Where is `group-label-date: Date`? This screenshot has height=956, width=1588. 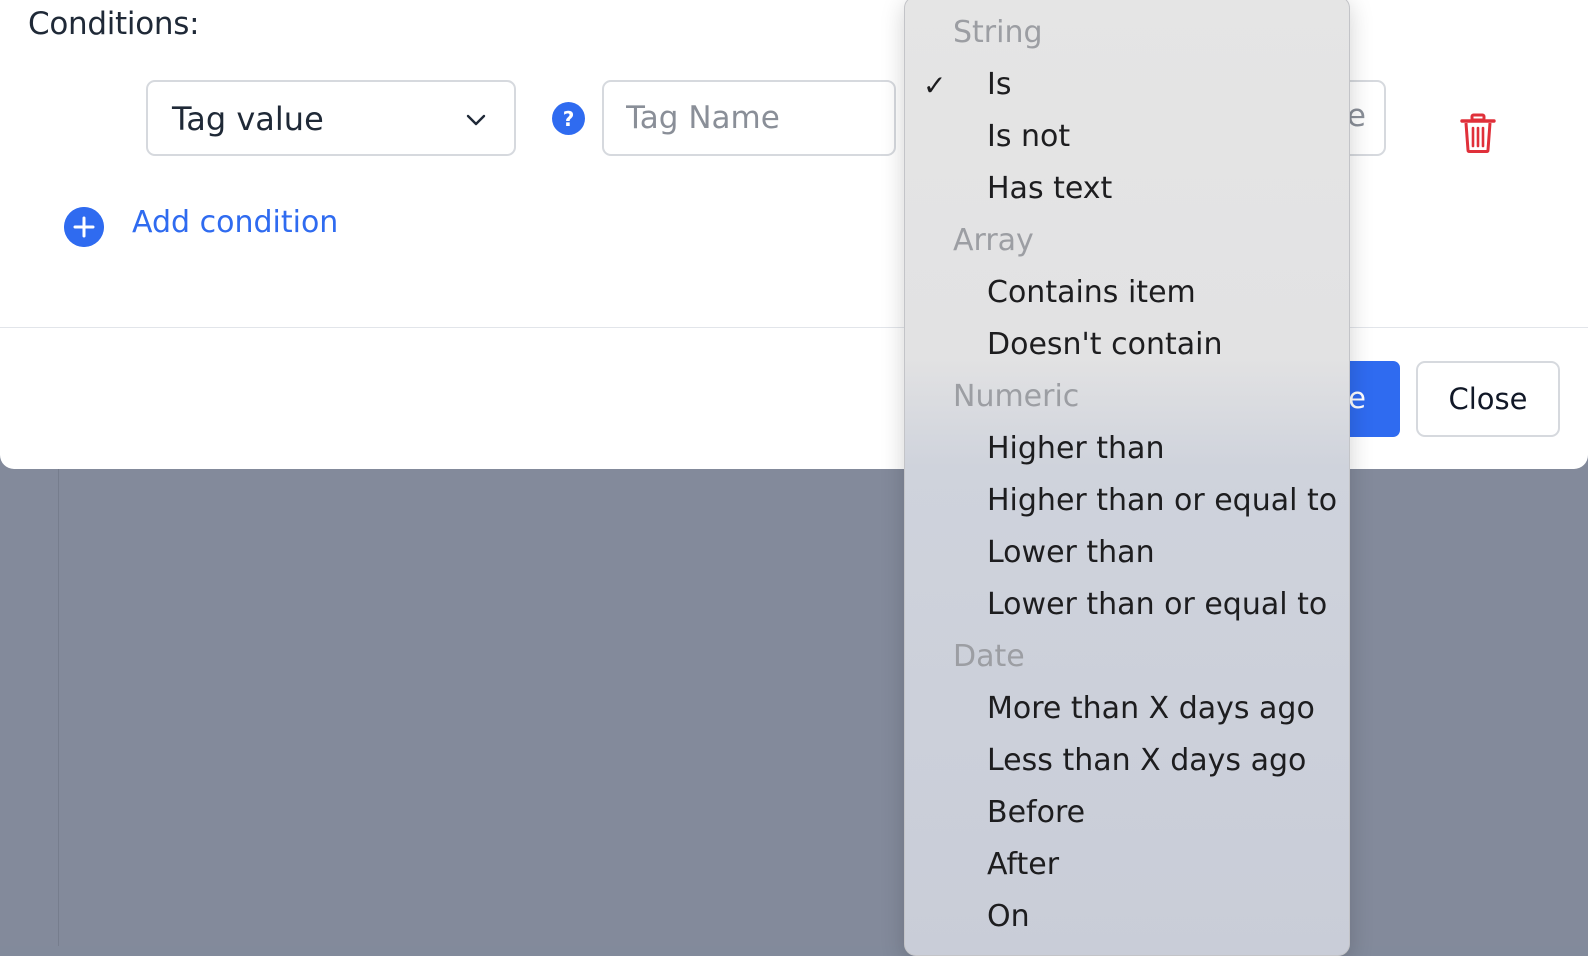
group-label-date: Date is located at coordinates (989, 656).